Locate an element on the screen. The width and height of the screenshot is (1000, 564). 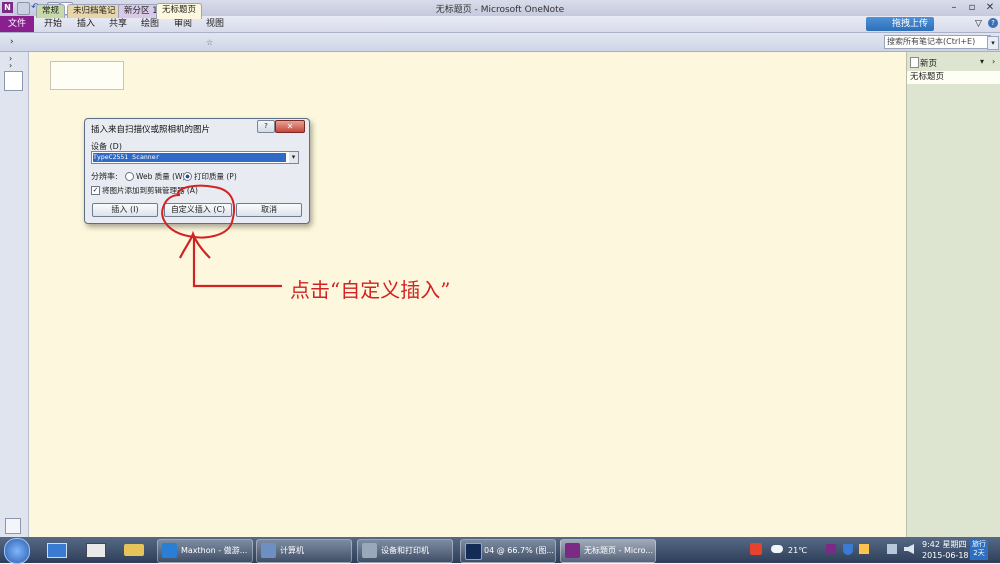
printer-icon is located at coordinates (369, 550).